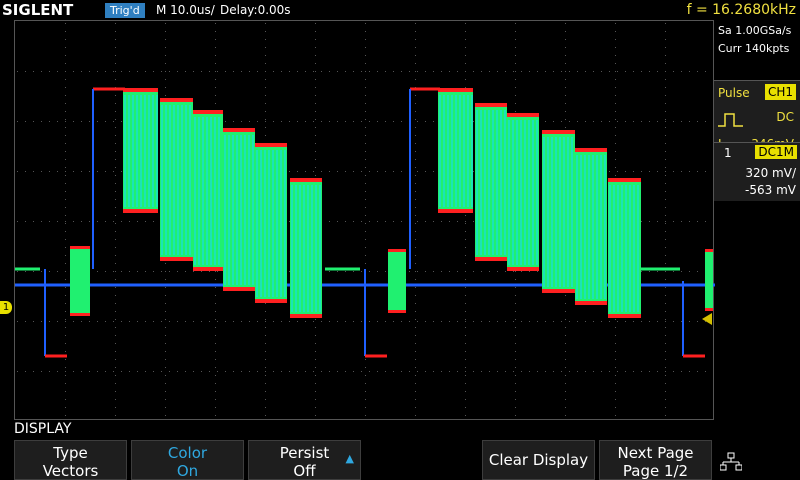 This screenshot has height=480, width=800. Describe the element at coordinates (780, 92) in the screenshot. I see `trigger-source-badge: CH1` at that location.